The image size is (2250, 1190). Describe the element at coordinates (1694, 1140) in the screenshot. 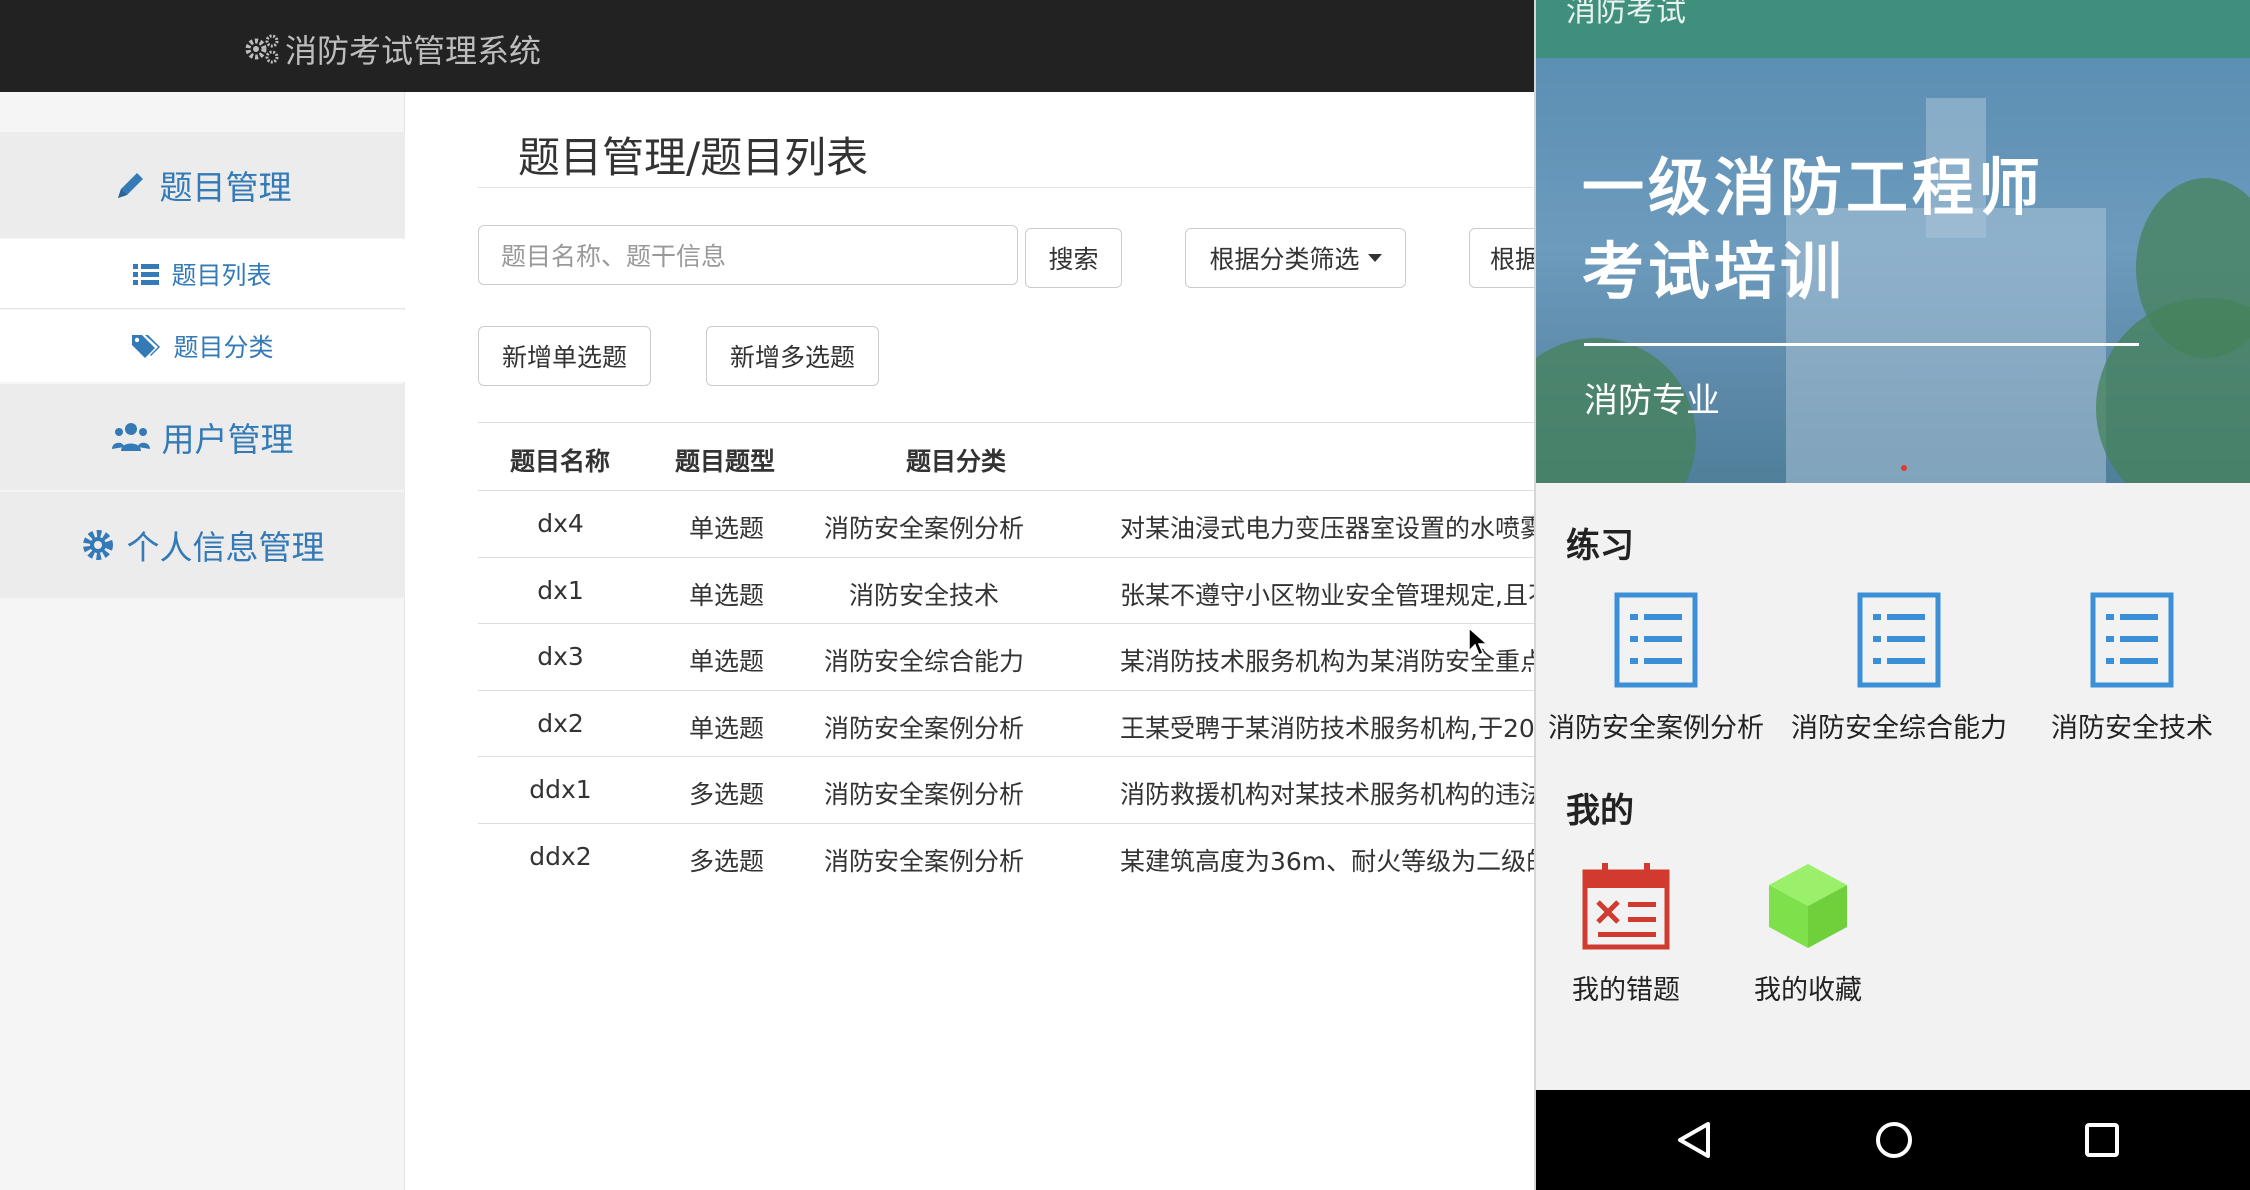

I see `back-icon` at that location.